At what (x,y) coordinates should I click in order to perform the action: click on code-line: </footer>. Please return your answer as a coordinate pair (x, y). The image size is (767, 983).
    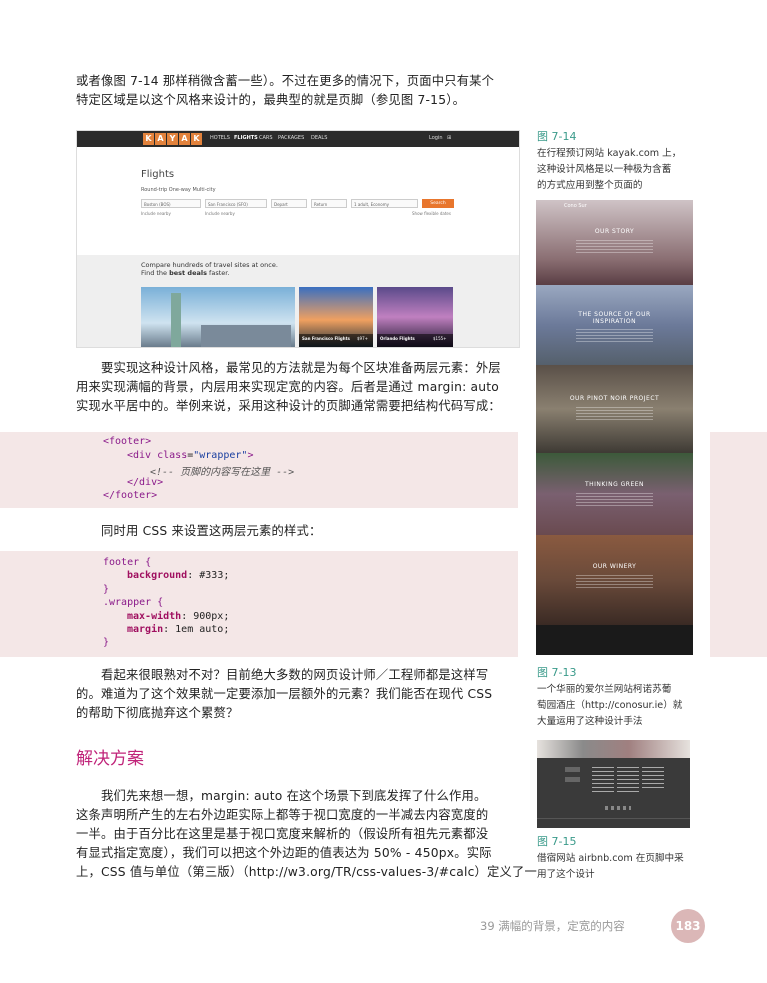
    Looking at the image, I should click on (130, 495).